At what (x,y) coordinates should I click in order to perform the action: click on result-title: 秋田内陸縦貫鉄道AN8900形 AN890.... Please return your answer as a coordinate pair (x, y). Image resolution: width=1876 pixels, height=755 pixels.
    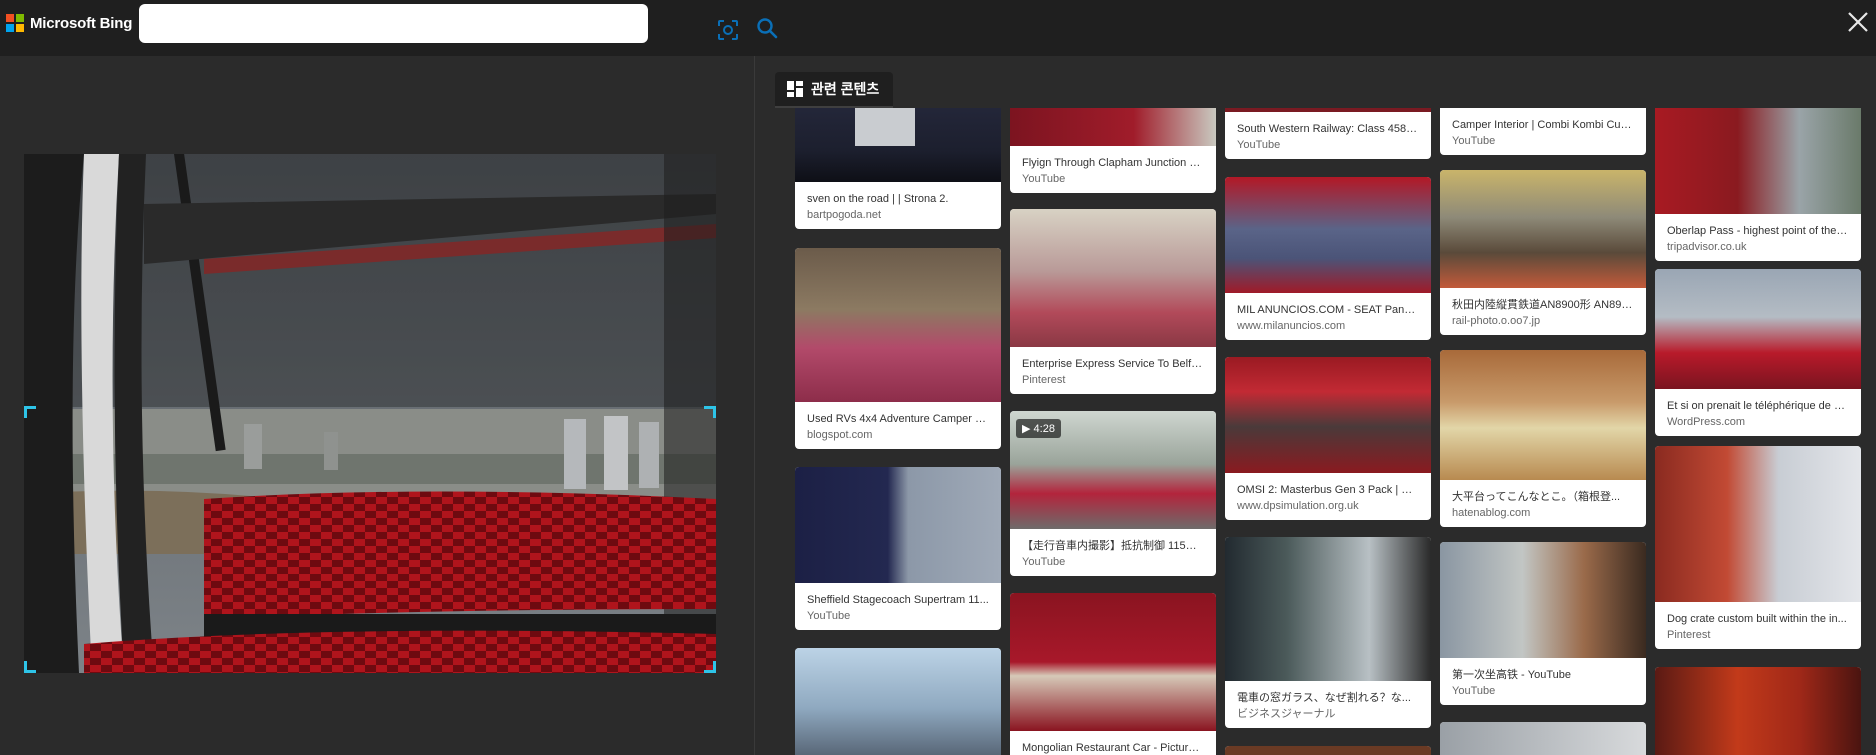
    Looking at the image, I should click on (1543, 305).